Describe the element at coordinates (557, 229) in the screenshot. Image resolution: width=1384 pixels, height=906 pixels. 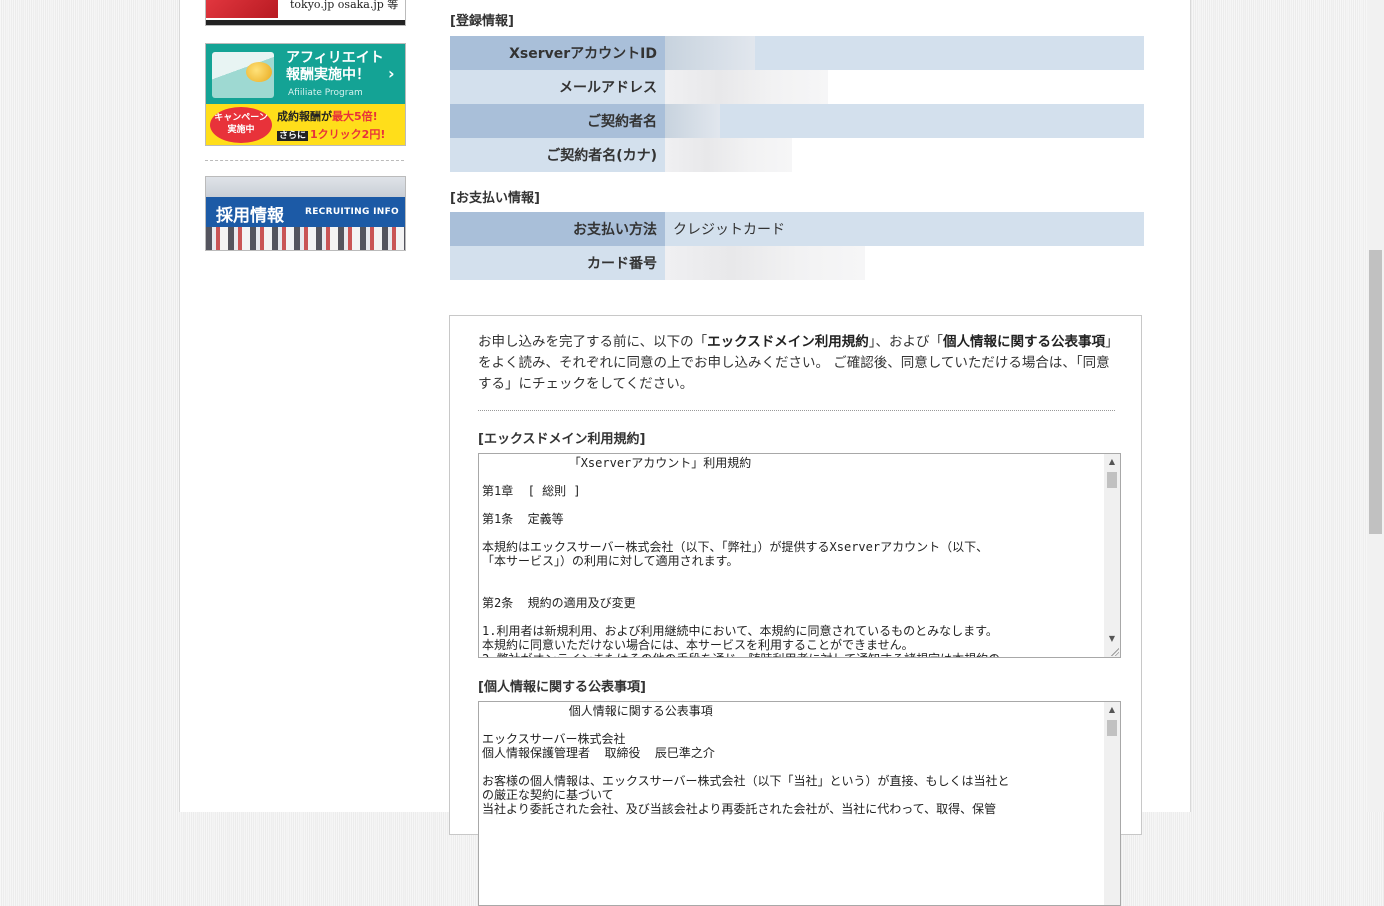
I see `payment-method-label: お支払い方法` at that location.